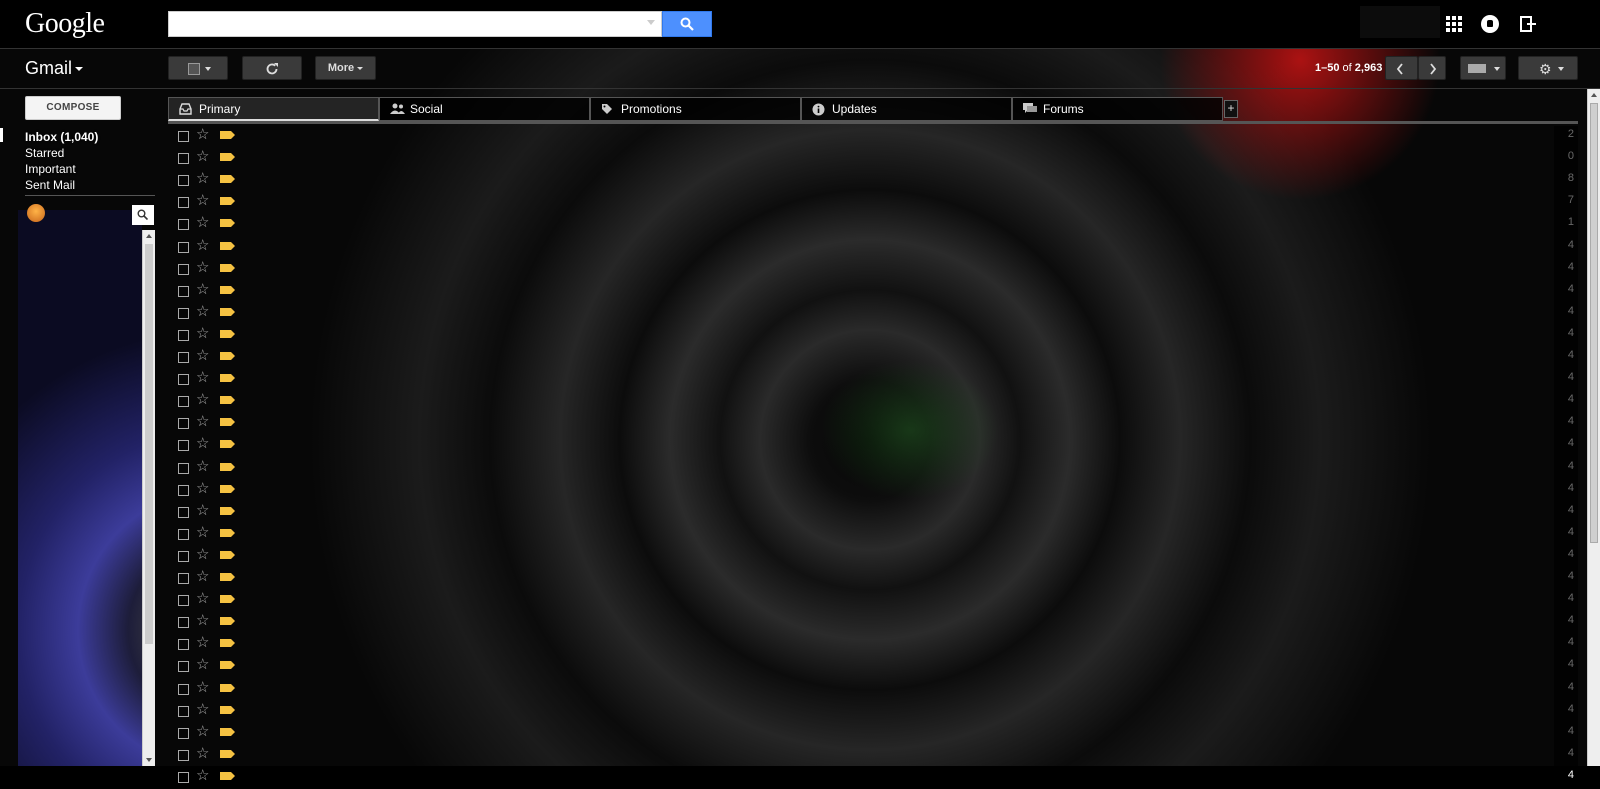  What do you see at coordinates (44, 153) in the screenshot?
I see `nav-item-starred: Starred` at bounding box center [44, 153].